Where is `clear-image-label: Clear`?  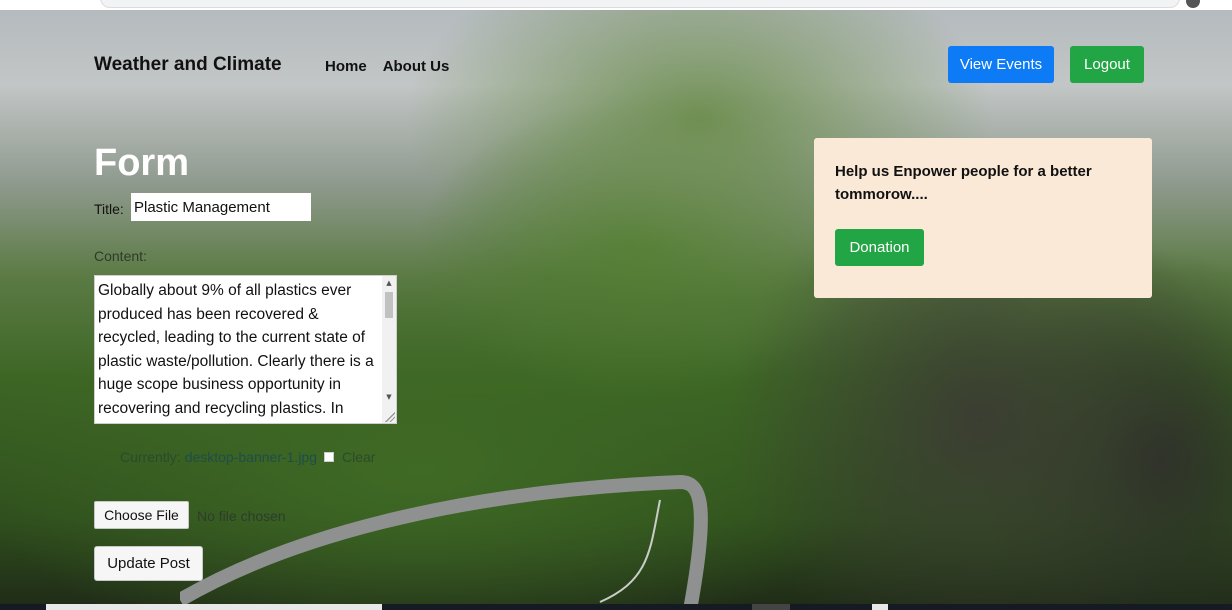 clear-image-label: Clear is located at coordinates (359, 457).